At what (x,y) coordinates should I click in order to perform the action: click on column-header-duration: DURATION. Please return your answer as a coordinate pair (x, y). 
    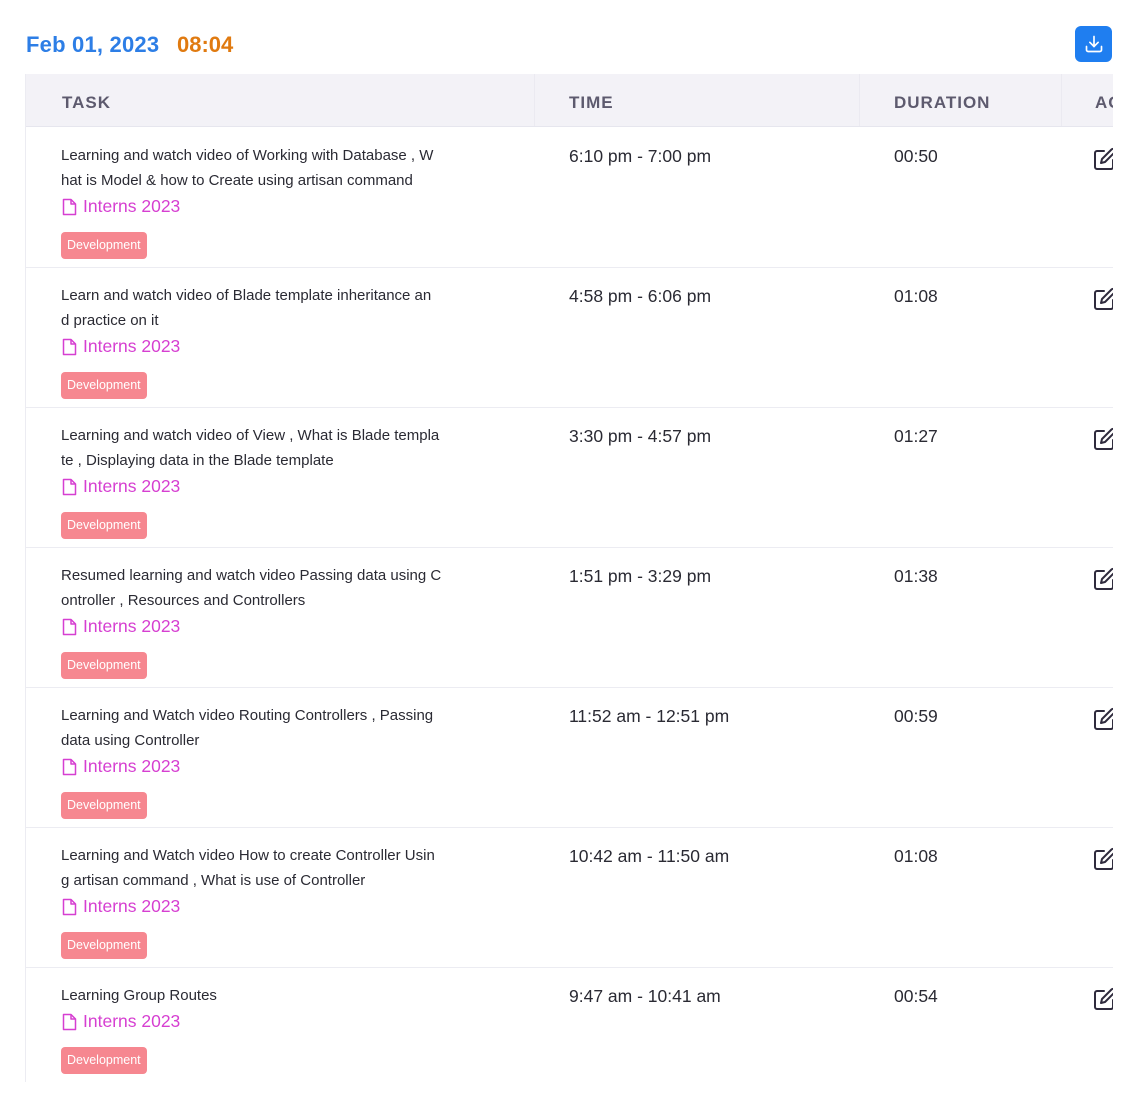
    Looking at the image, I should click on (942, 102).